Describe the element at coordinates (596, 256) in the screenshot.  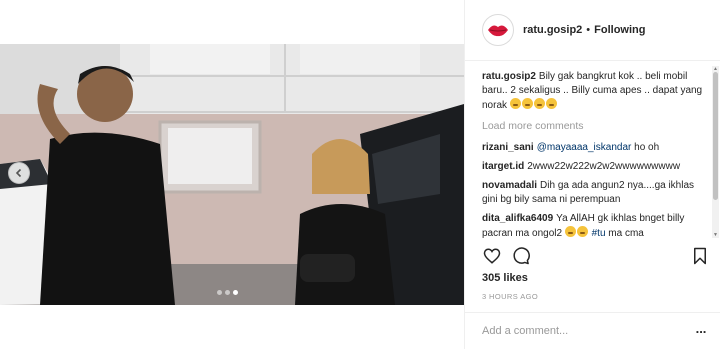
I see `post-actions` at that location.